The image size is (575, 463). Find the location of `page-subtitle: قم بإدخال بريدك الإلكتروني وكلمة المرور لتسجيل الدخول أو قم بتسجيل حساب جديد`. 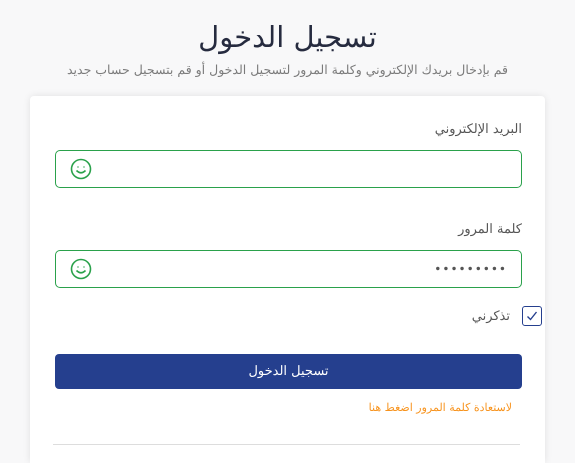

page-subtitle: قم بإدخال بريدك الإلكتروني وكلمة المرور لتسجيل الدخول أو قم بتسجيل حساب جديد is located at coordinates (287, 69).